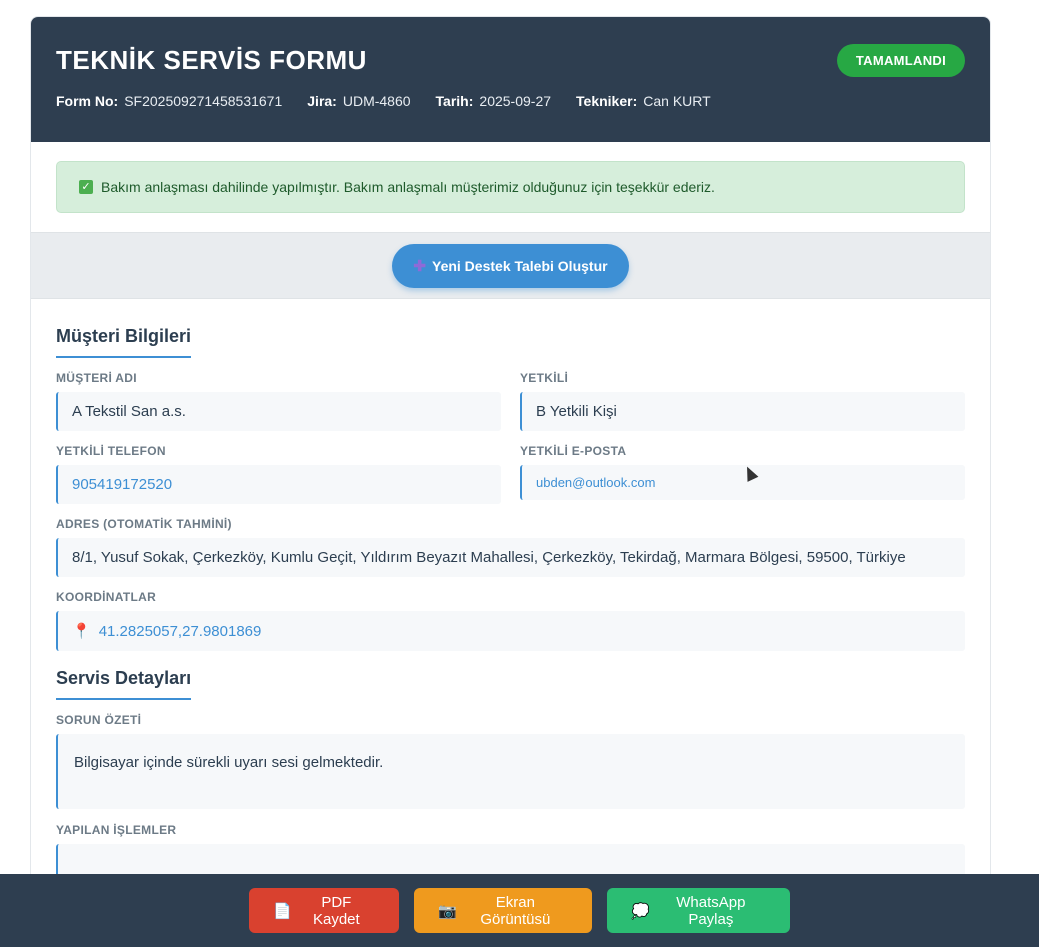 This screenshot has height=947, width=1039. What do you see at coordinates (86, 187) in the screenshot?
I see `check-box-icon: ✓` at bounding box center [86, 187].